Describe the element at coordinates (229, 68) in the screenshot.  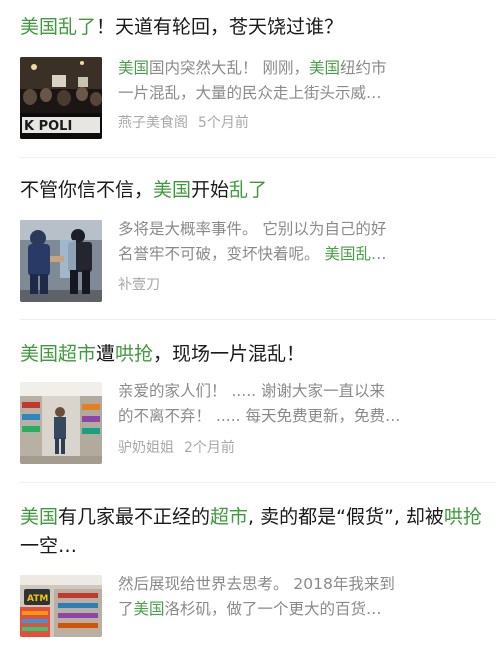
I see `snippet-text: 国内突然大乱！ 刚刚，` at that location.